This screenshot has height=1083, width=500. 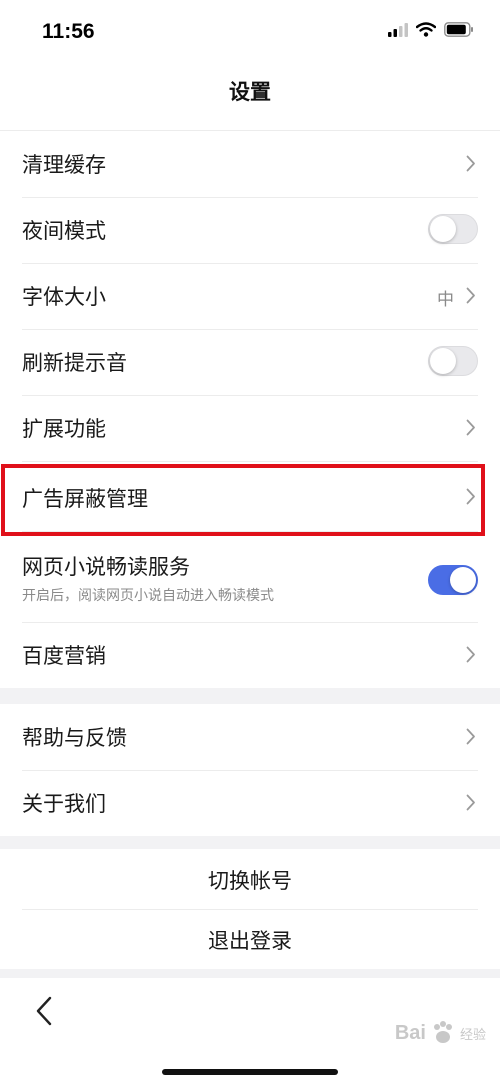 I want to click on settings-item-help-feedback: 帮助与反馈, so click(x=250, y=737).